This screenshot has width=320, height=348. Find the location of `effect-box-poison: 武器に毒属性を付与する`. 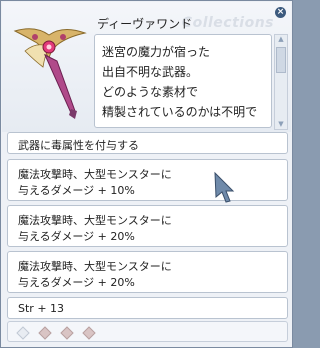

effect-box-poison: 武器に毒属性を付与する is located at coordinates (147, 143).